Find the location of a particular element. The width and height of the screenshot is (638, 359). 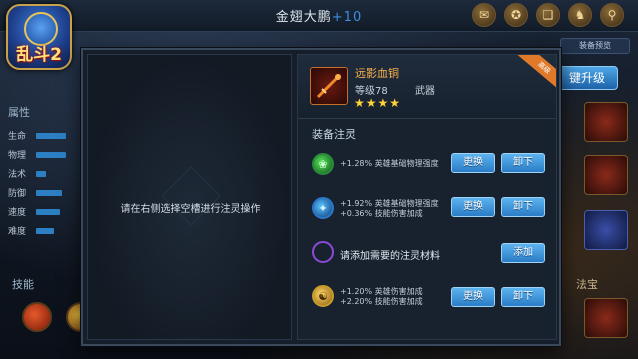

emblem-icon is located at coordinates (191, 196).